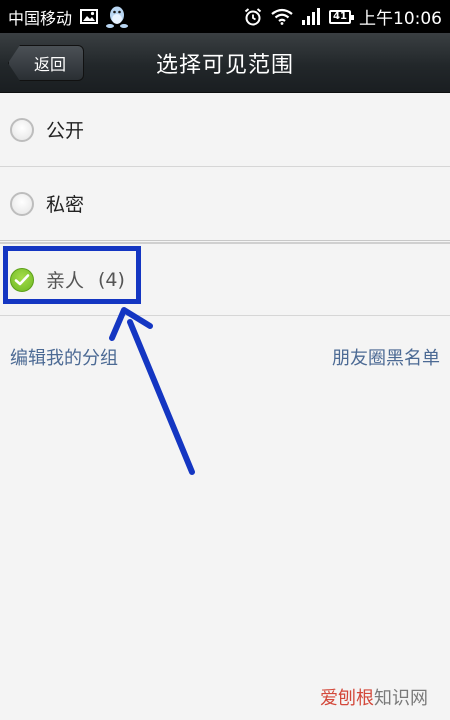 The width and height of the screenshot is (450, 720). I want to click on watermark-accent: 爱刨根, so click(347, 698).